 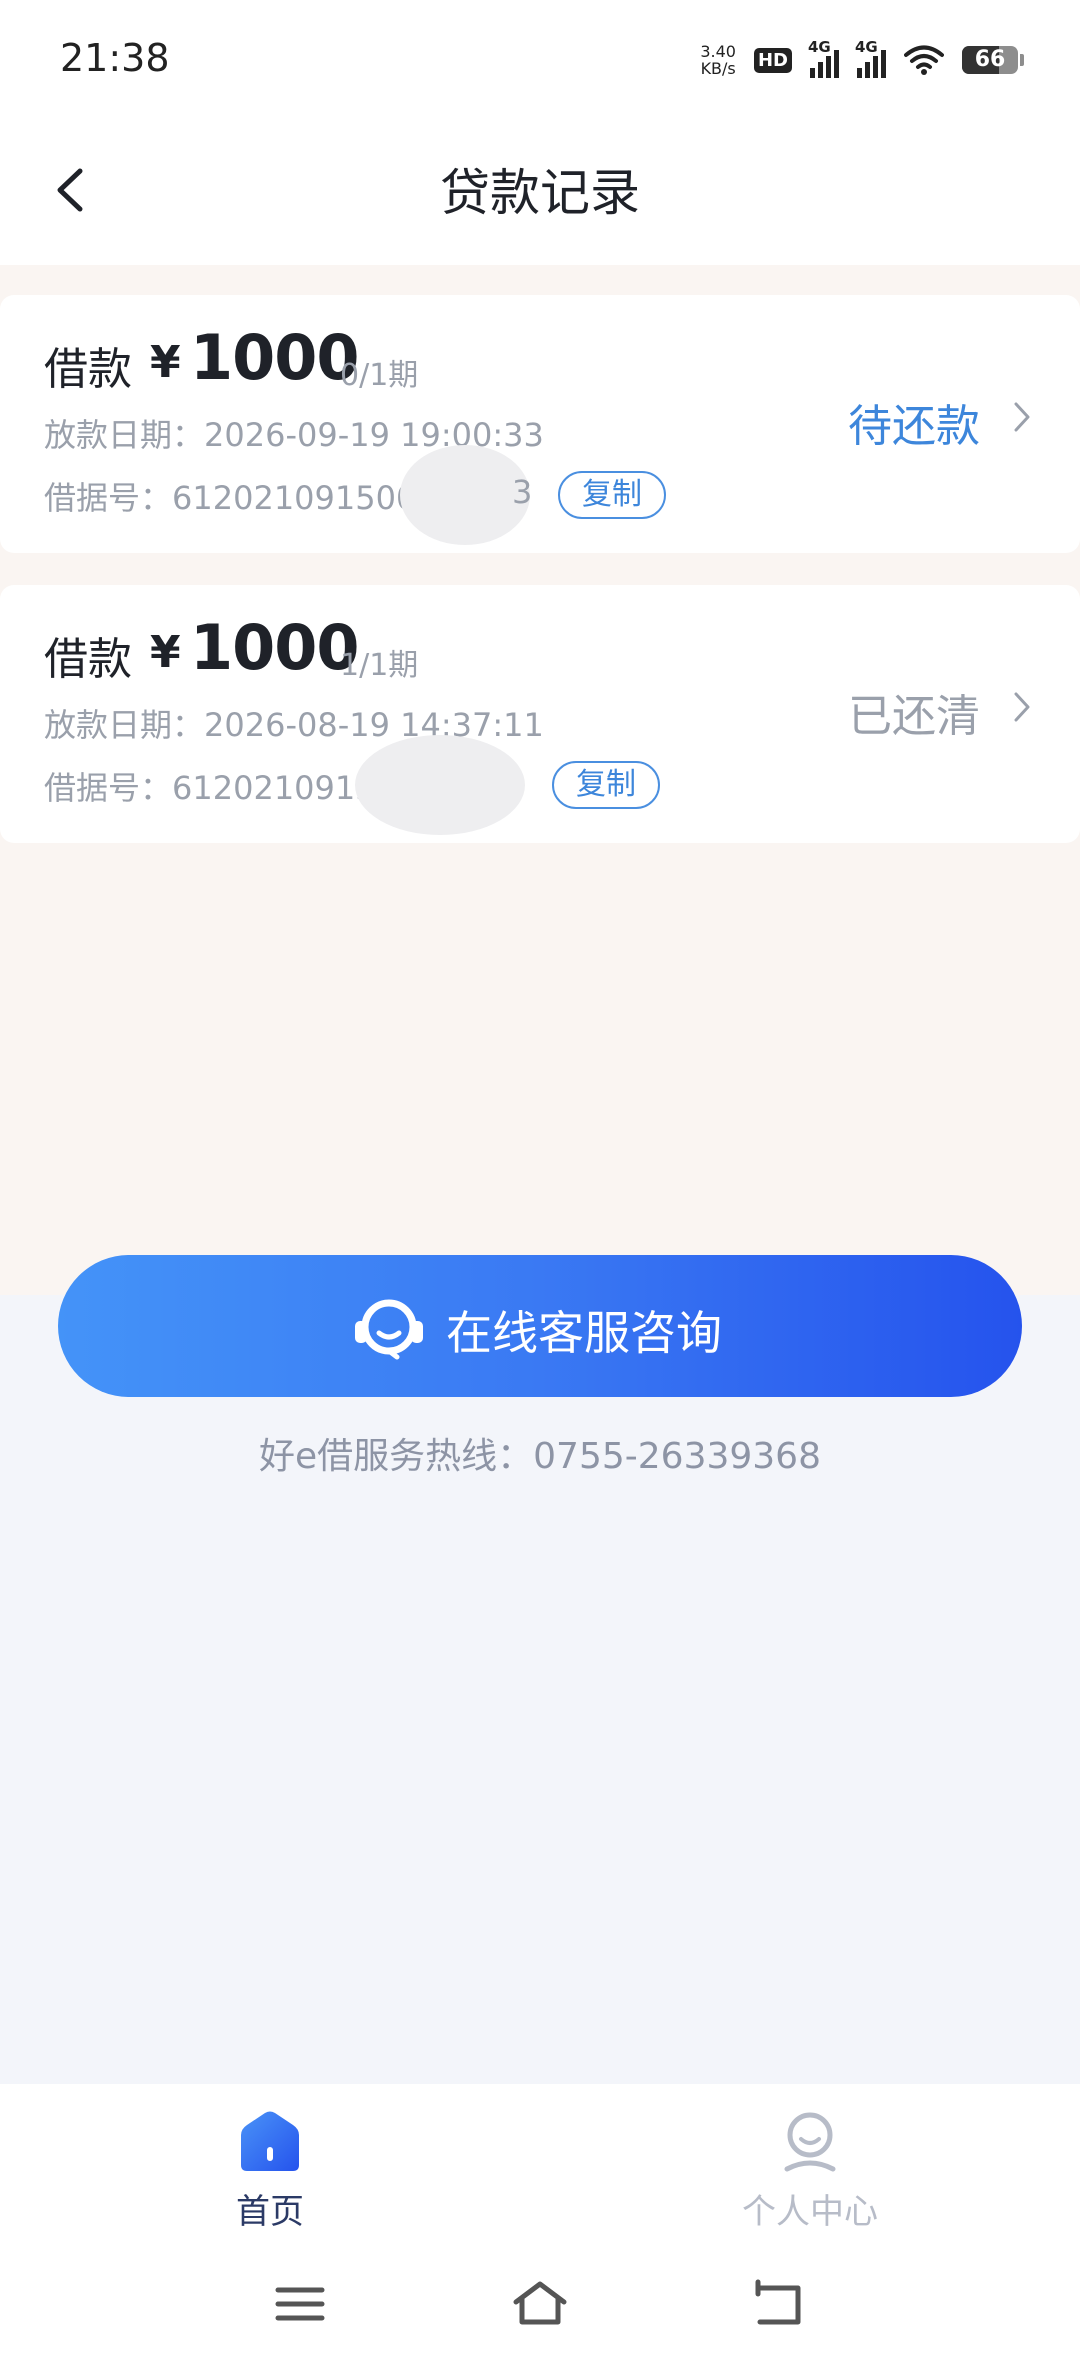 I want to click on loan-number-value: 6120210915, so click(x=274, y=788).